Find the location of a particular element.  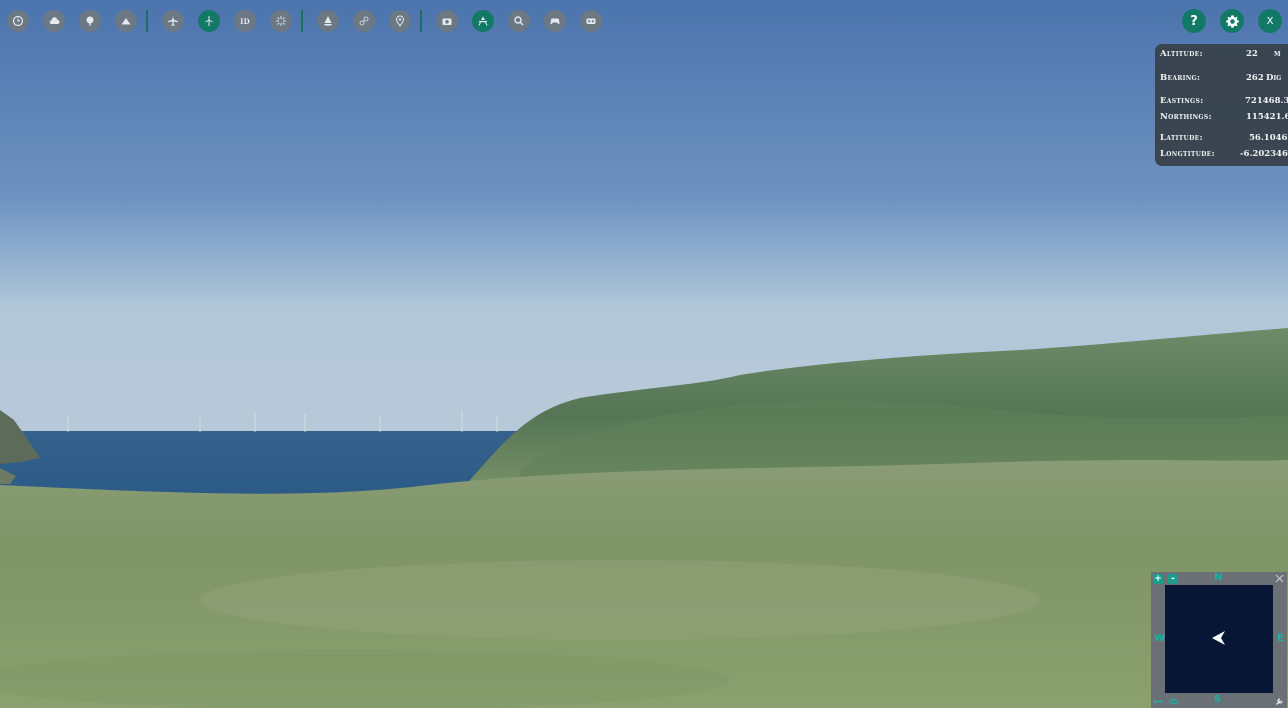

eye-icon is located at coordinates (1173, 701).